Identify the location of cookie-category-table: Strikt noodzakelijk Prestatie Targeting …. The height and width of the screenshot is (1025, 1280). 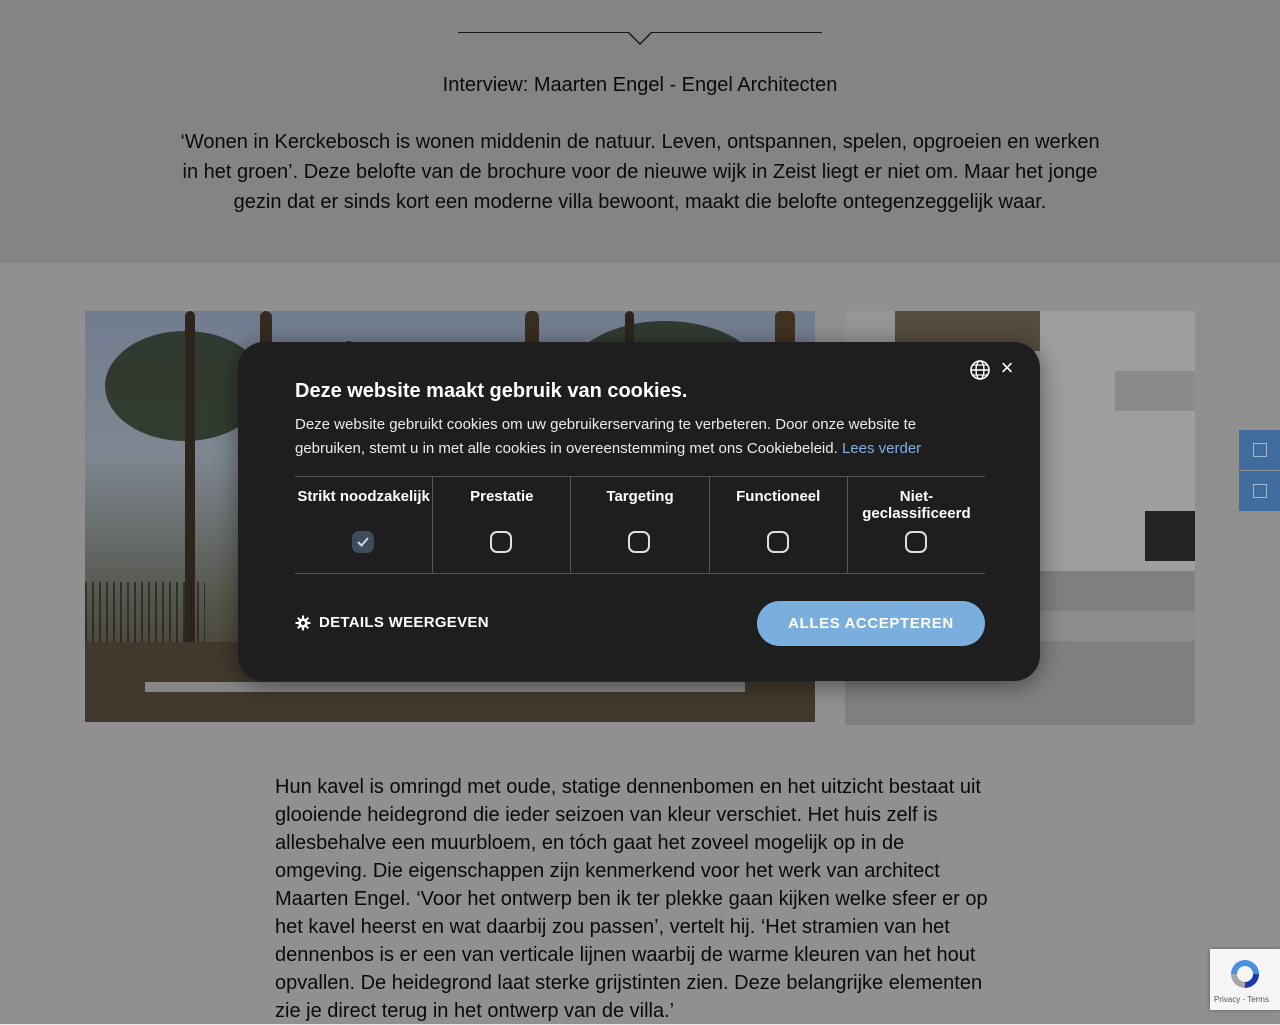
(640, 525).